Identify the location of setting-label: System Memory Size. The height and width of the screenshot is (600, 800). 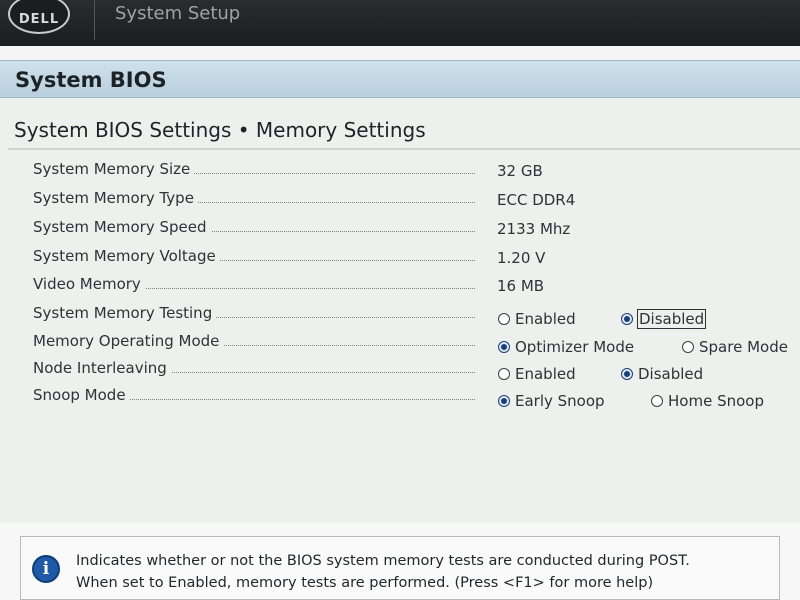
(114, 169).